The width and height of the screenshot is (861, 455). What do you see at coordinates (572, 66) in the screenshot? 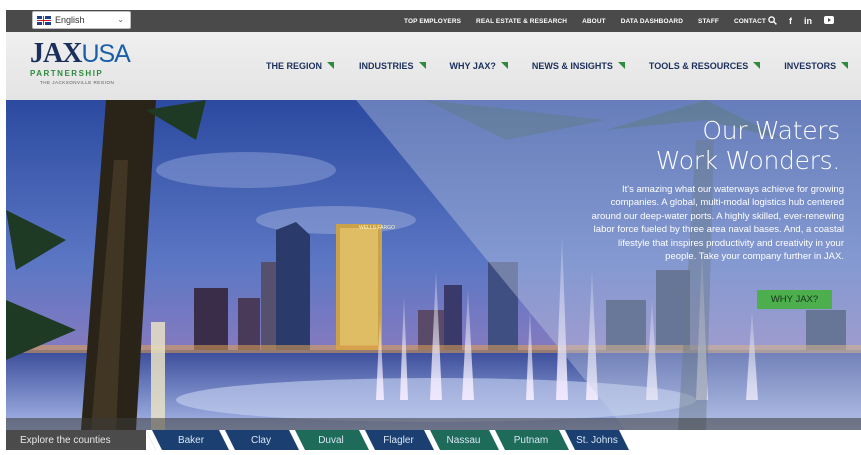
I see `nav-item-label: NEWS & INSIGHTS` at bounding box center [572, 66].